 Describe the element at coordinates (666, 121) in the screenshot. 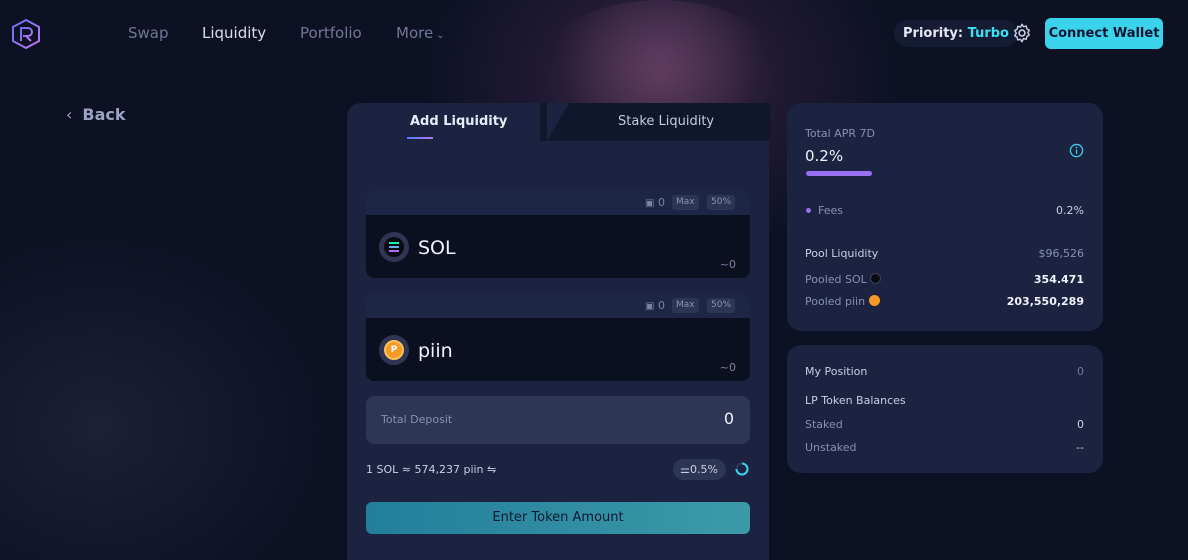

I see `tab-stake-liquidity: Stake Liquidity` at that location.